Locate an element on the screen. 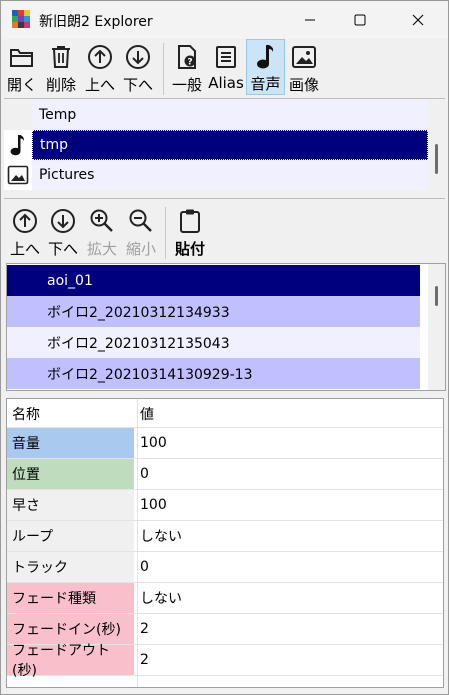 This screenshot has height=695, width=449. folder-list-scrollbar is located at coordinates (436, 148).